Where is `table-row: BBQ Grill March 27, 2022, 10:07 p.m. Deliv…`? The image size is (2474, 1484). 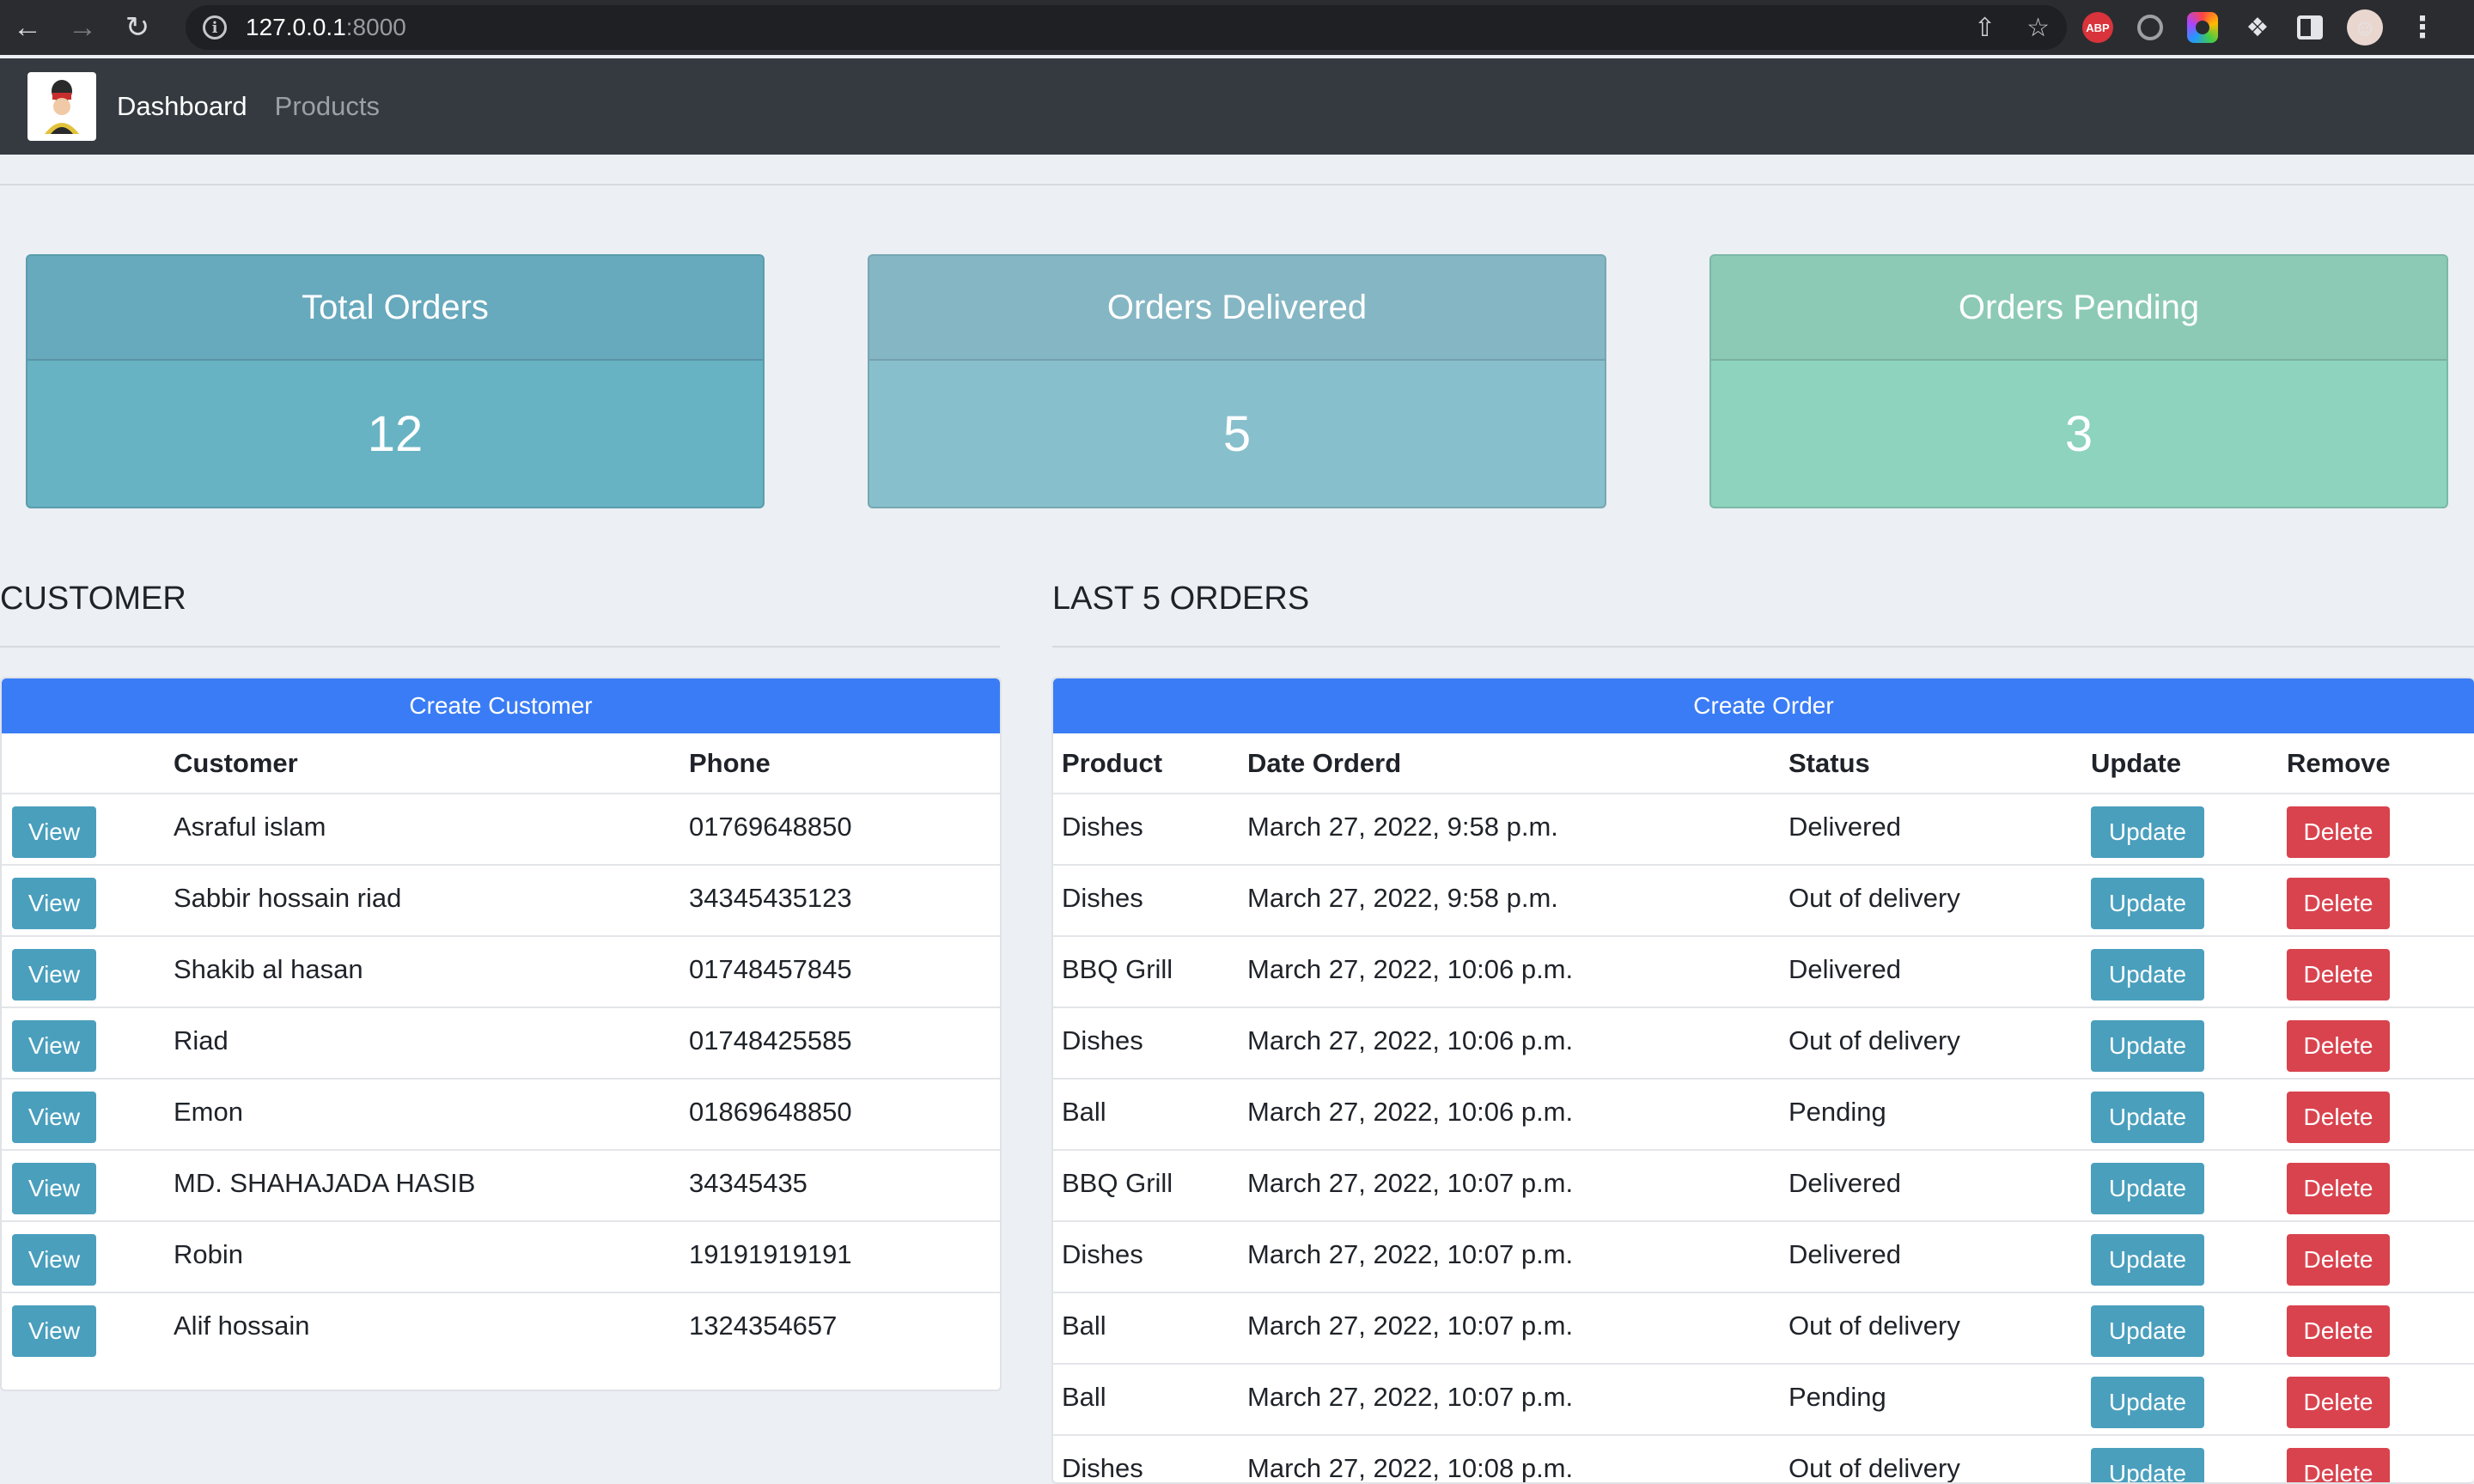 table-row: BBQ Grill March 27, 2022, 10:07 p.m. Deliv… is located at coordinates (1763, 1185).